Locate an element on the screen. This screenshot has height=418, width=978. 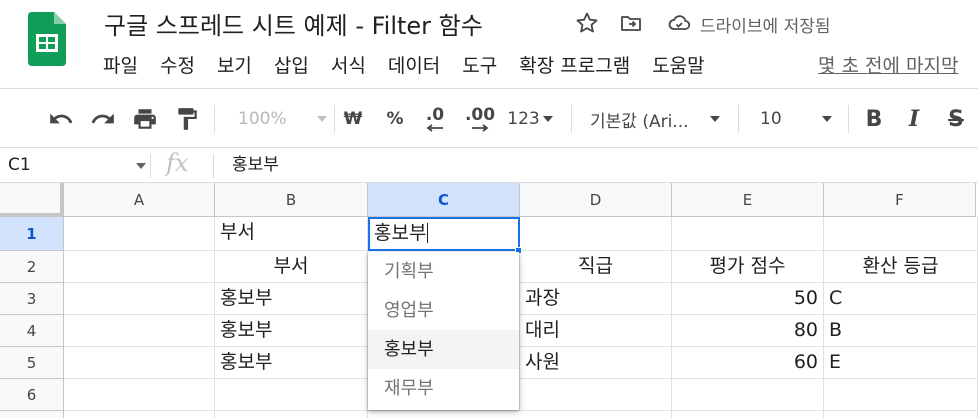
cell-b3: 홍보부 is located at coordinates (291, 299).